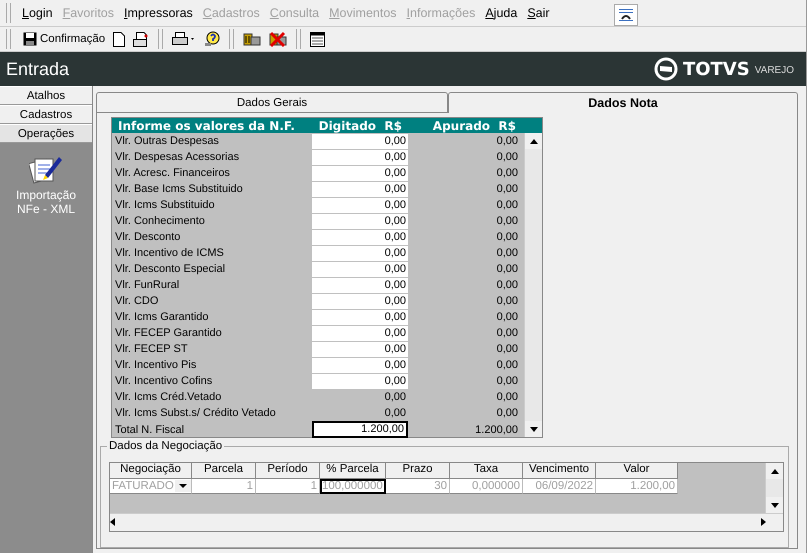  Describe the element at coordinates (148, 237) in the screenshot. I see `row-label: Vlr. Desconto` at that location.